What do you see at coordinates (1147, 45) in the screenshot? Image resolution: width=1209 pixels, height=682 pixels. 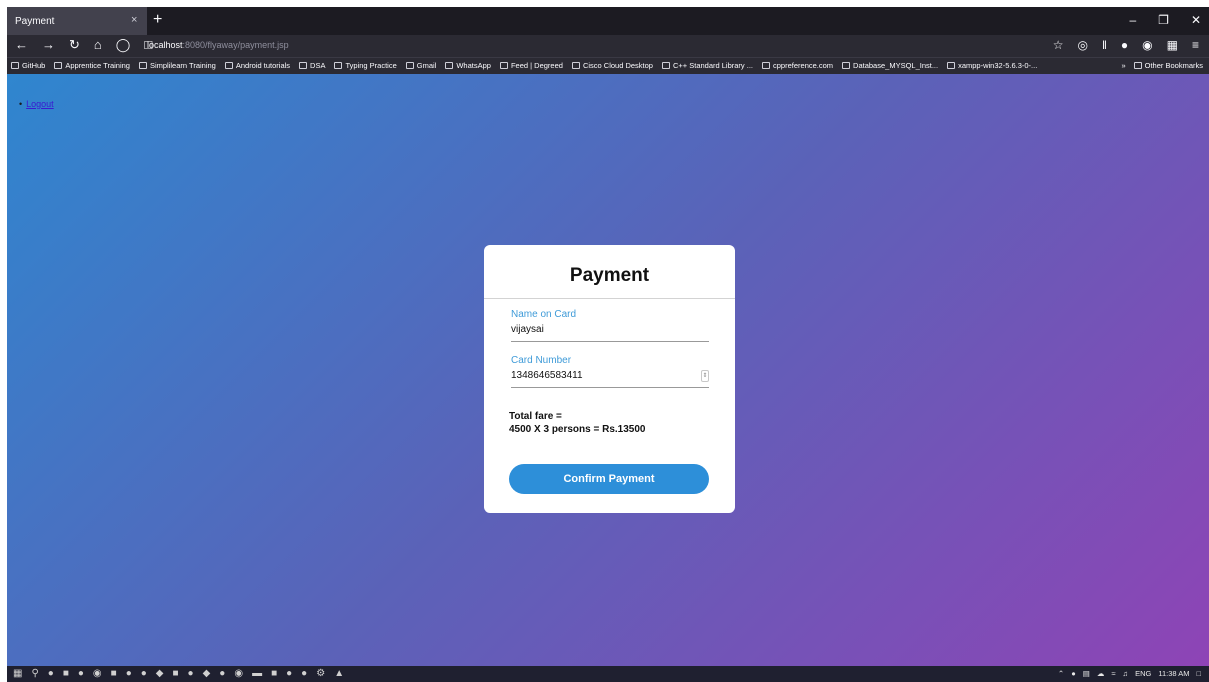 I see `extension-icon: ◉` at bounding box center [1147, 45].